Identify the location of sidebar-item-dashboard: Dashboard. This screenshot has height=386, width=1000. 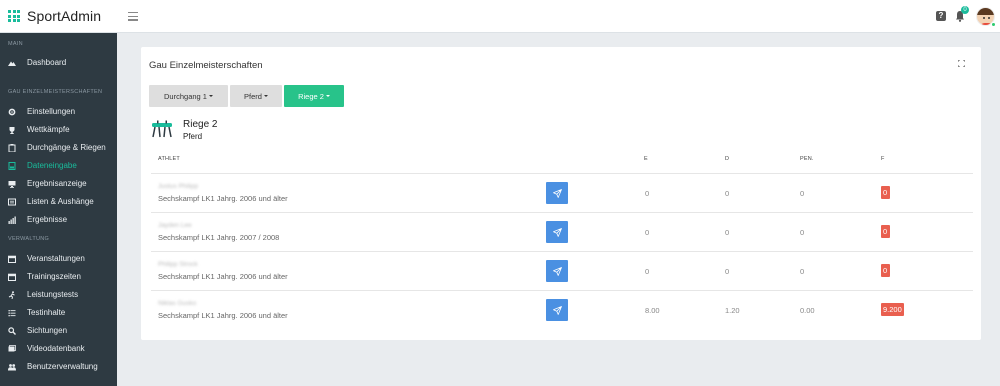
(60, 62).